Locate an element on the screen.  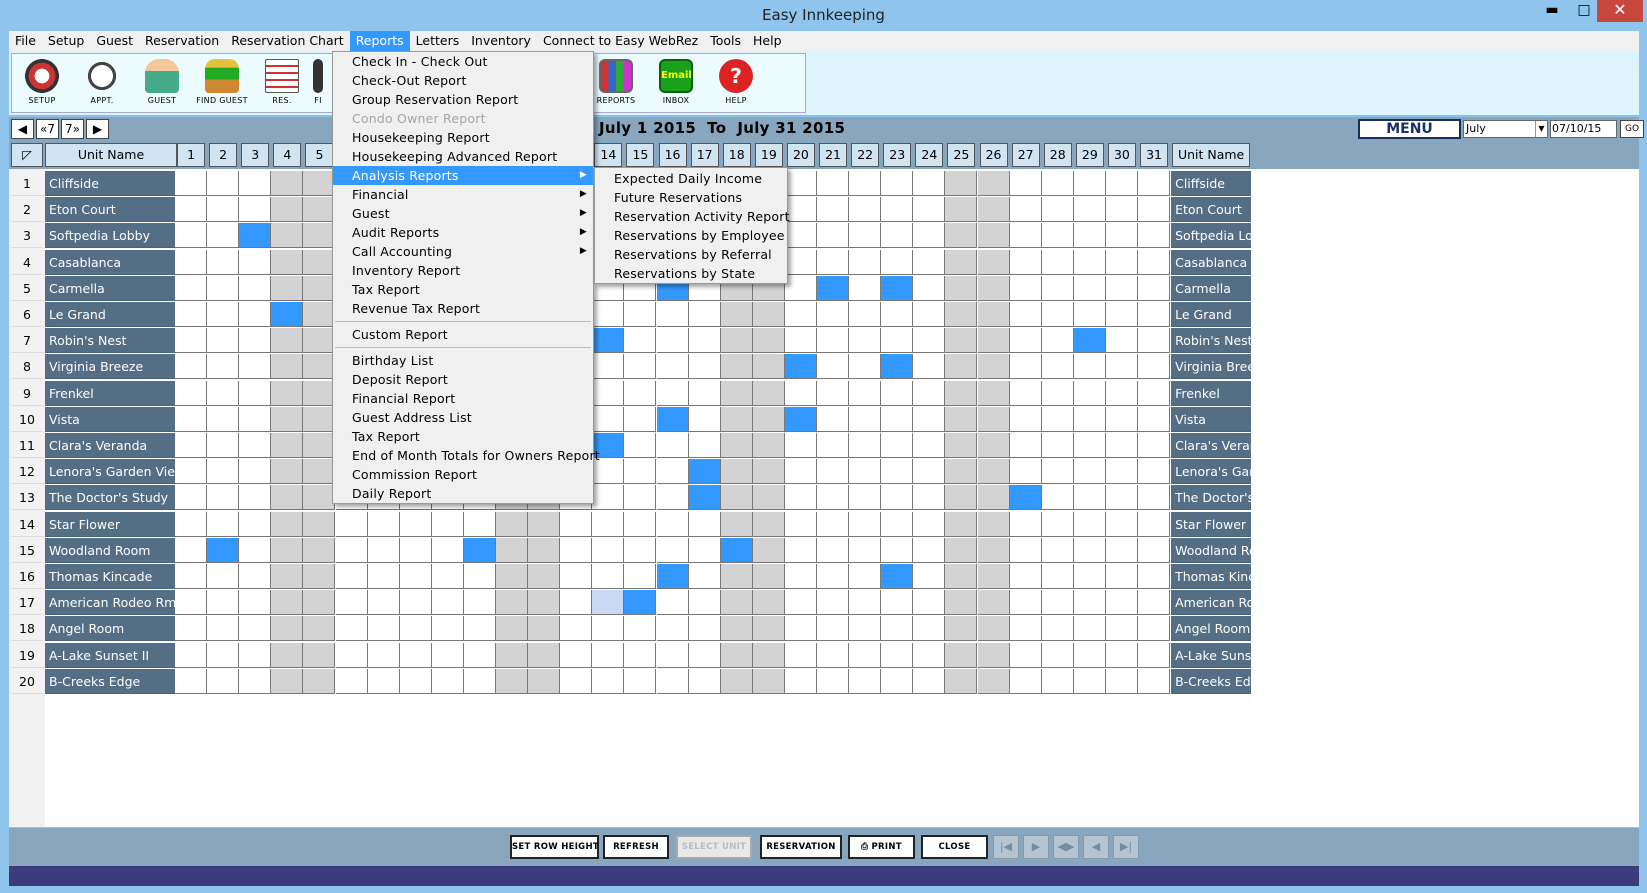
day-header-16: 16 is located at coordinates (672, 155).